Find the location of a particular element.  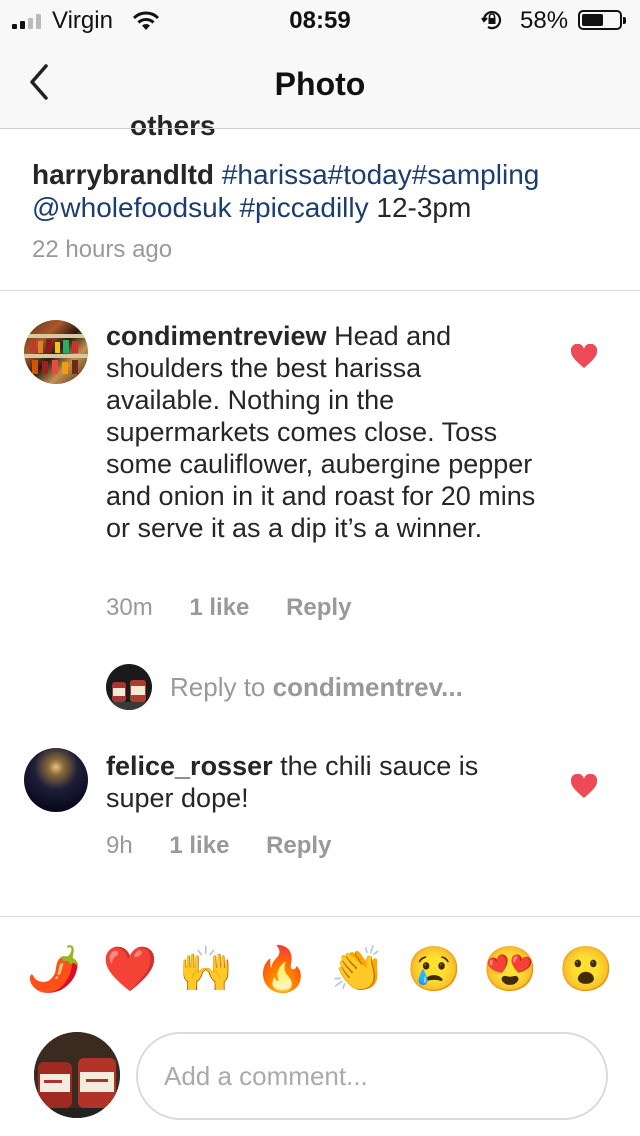

caption-username: harrybrandltd is located at coordinates (123, 174).